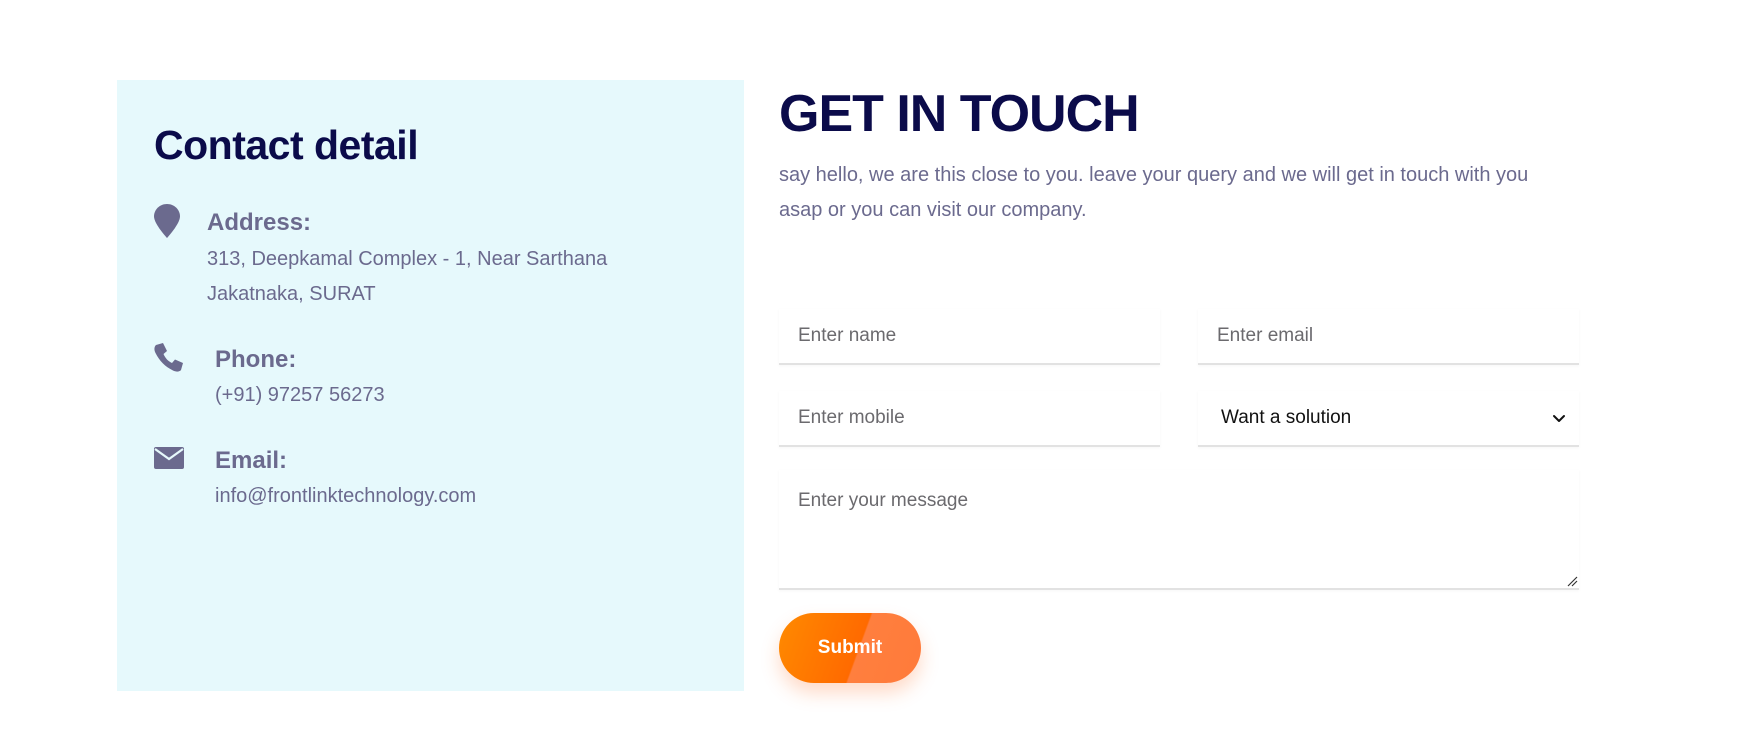 Image resolution: width=1747 pixels, height=750 pixels. What do you see at coordinates (1286, 417) in the screenshot?
I see `solution-select-value: Want a solution` at bounding box center [1286, 417].